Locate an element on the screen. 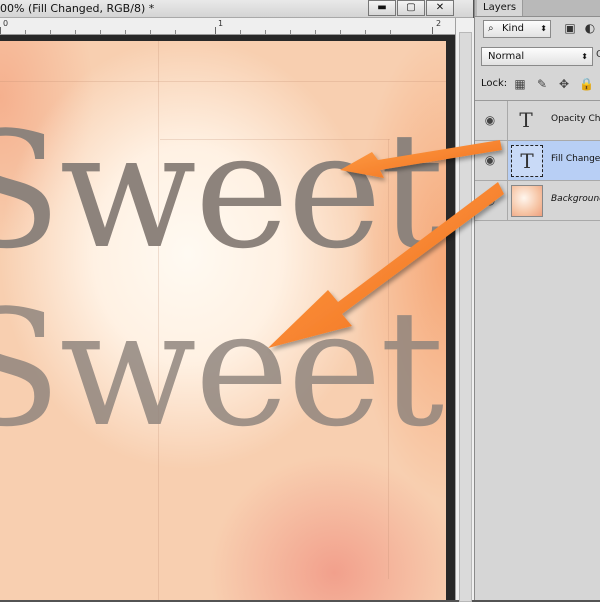 This screenshot has height=602, width=600. document-title-bar: 00% (Fill Changed, RGB/8) * ▬ ▢ ✕ is located at coordinates (236, 9).